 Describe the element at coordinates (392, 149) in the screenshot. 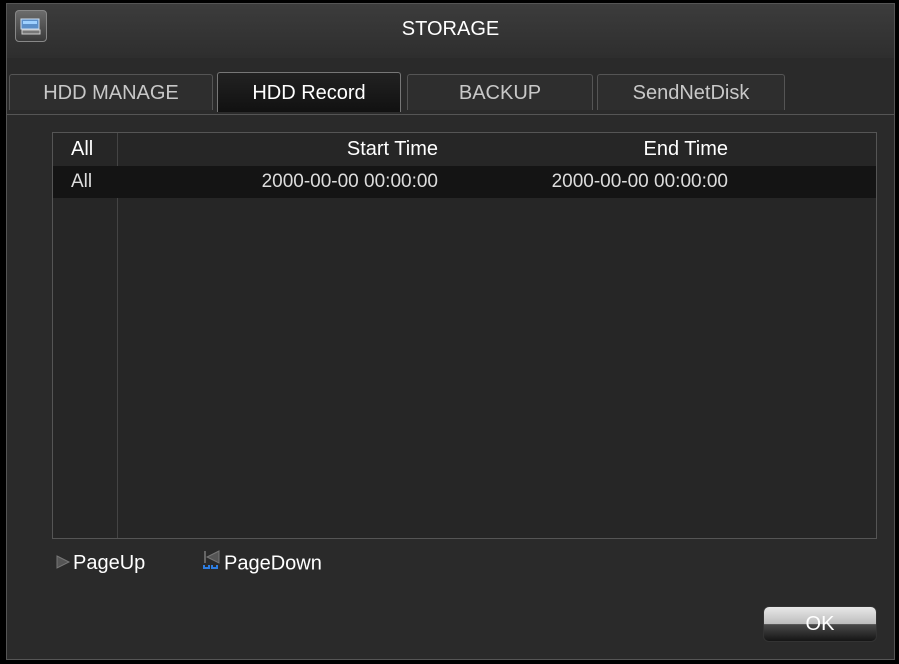

I see `header-start-time: Start Time` at that location.